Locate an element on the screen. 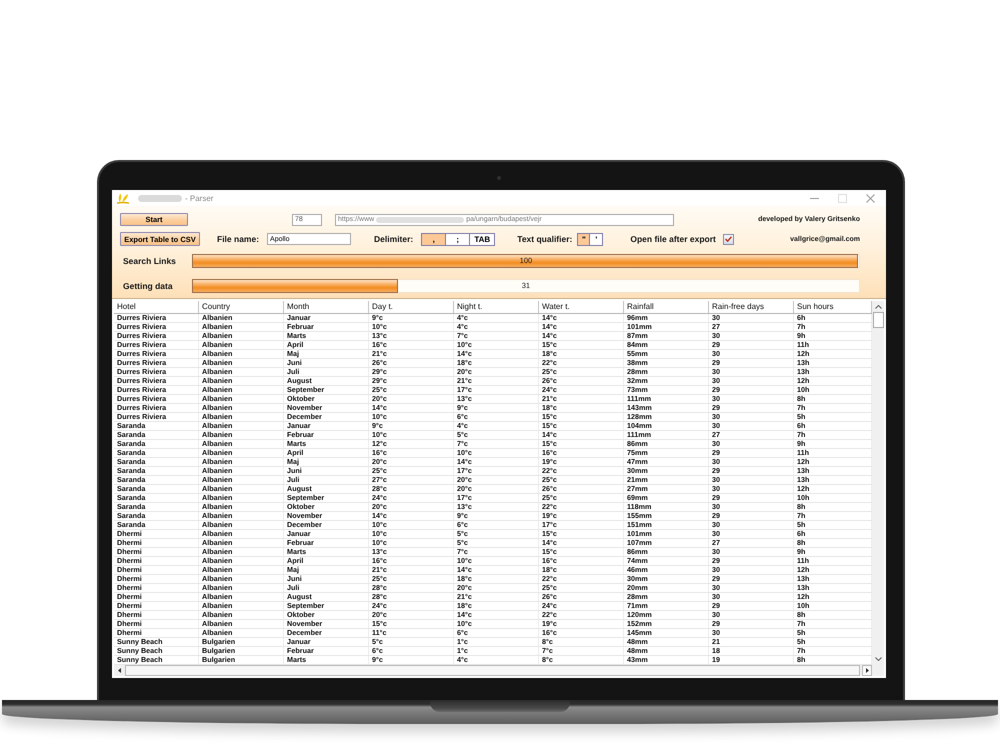  checkmark-icon is located at coordinates (728, 239).